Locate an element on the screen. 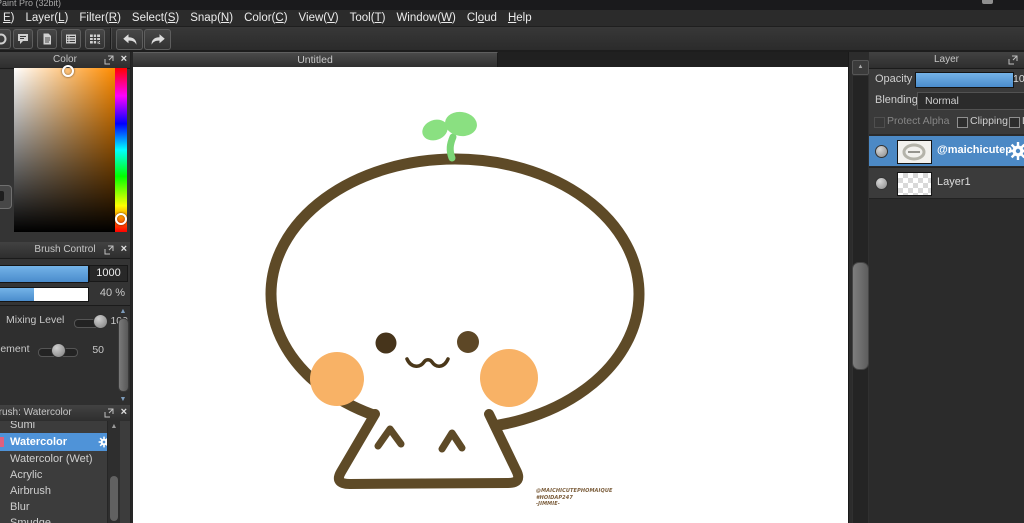  scroll-up-button: ▲ is located at coordinates (860, 67).